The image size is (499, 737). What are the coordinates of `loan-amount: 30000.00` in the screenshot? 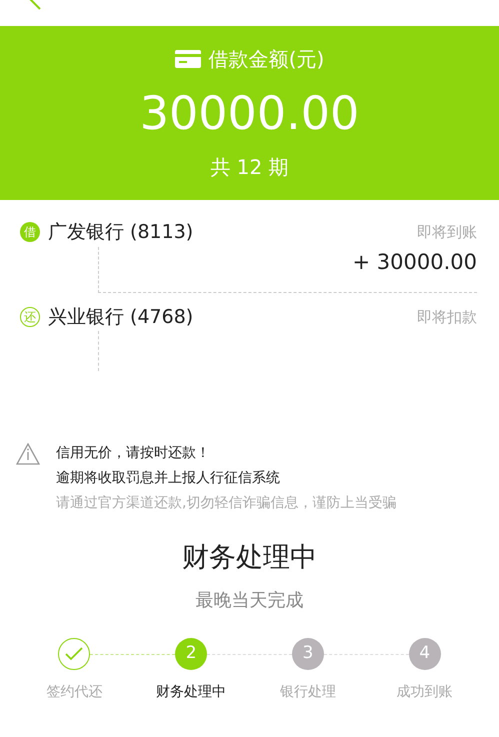 It's located at (250, 113).